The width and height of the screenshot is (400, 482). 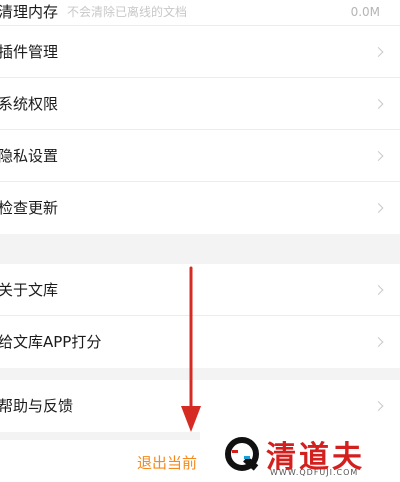 What do you see at coordinates (167, 463) in the screenshot?
I see `logout-label: 退出当前` at bounding box center [167, 463].